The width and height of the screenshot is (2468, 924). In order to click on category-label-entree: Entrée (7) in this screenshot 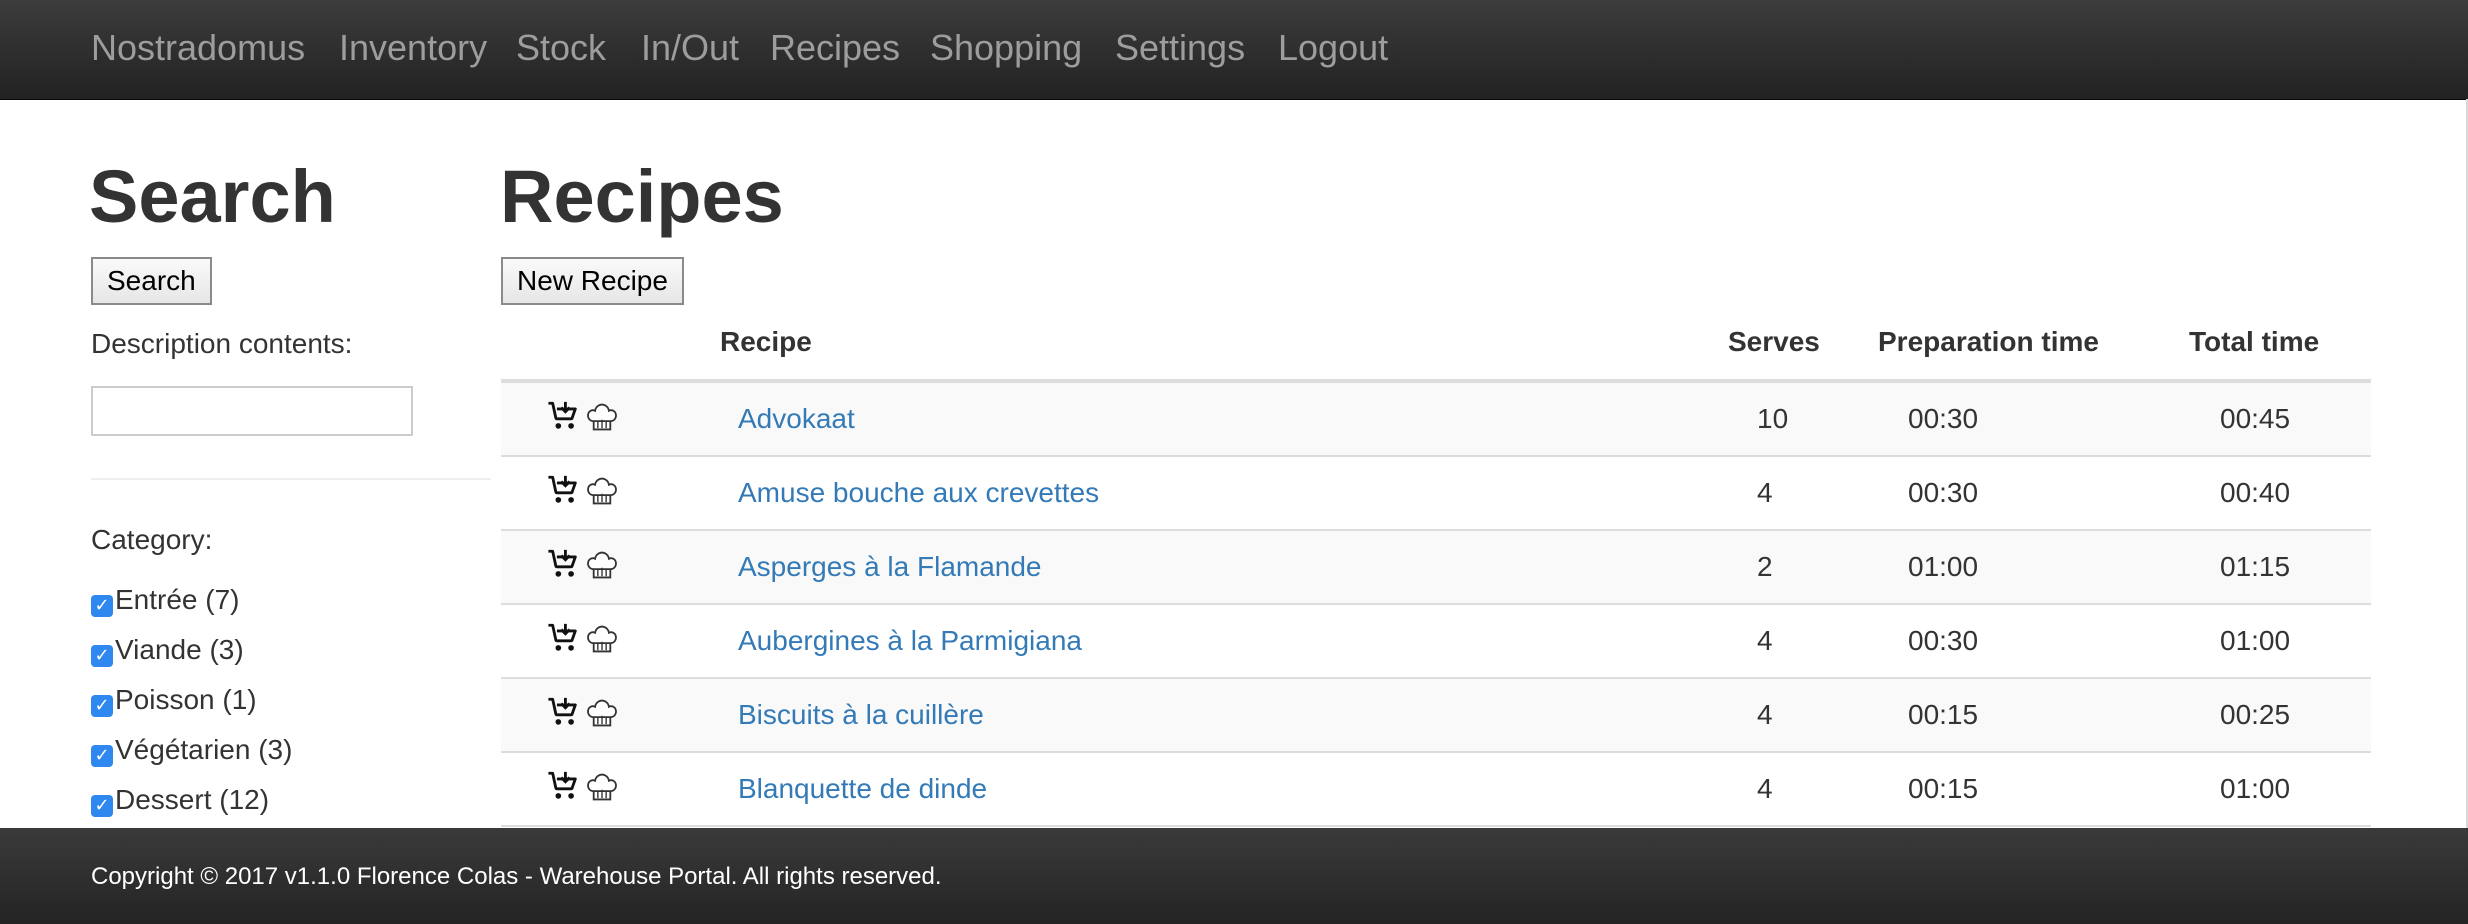, I will do `click(177, 599)`.